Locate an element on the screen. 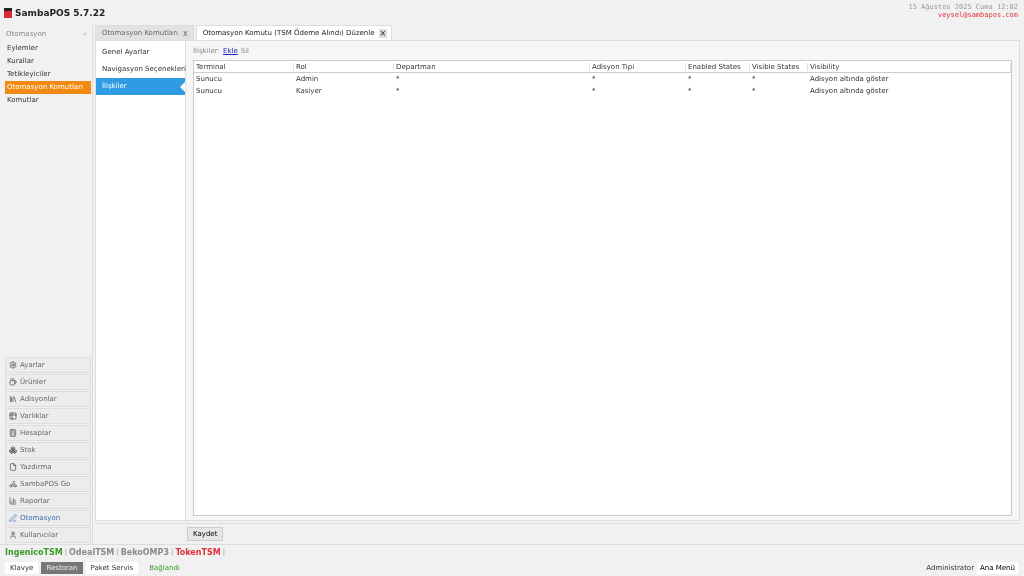 The height and width of the screenshot is (576, 1024). settings-icon is located at coordinates (13, 365).